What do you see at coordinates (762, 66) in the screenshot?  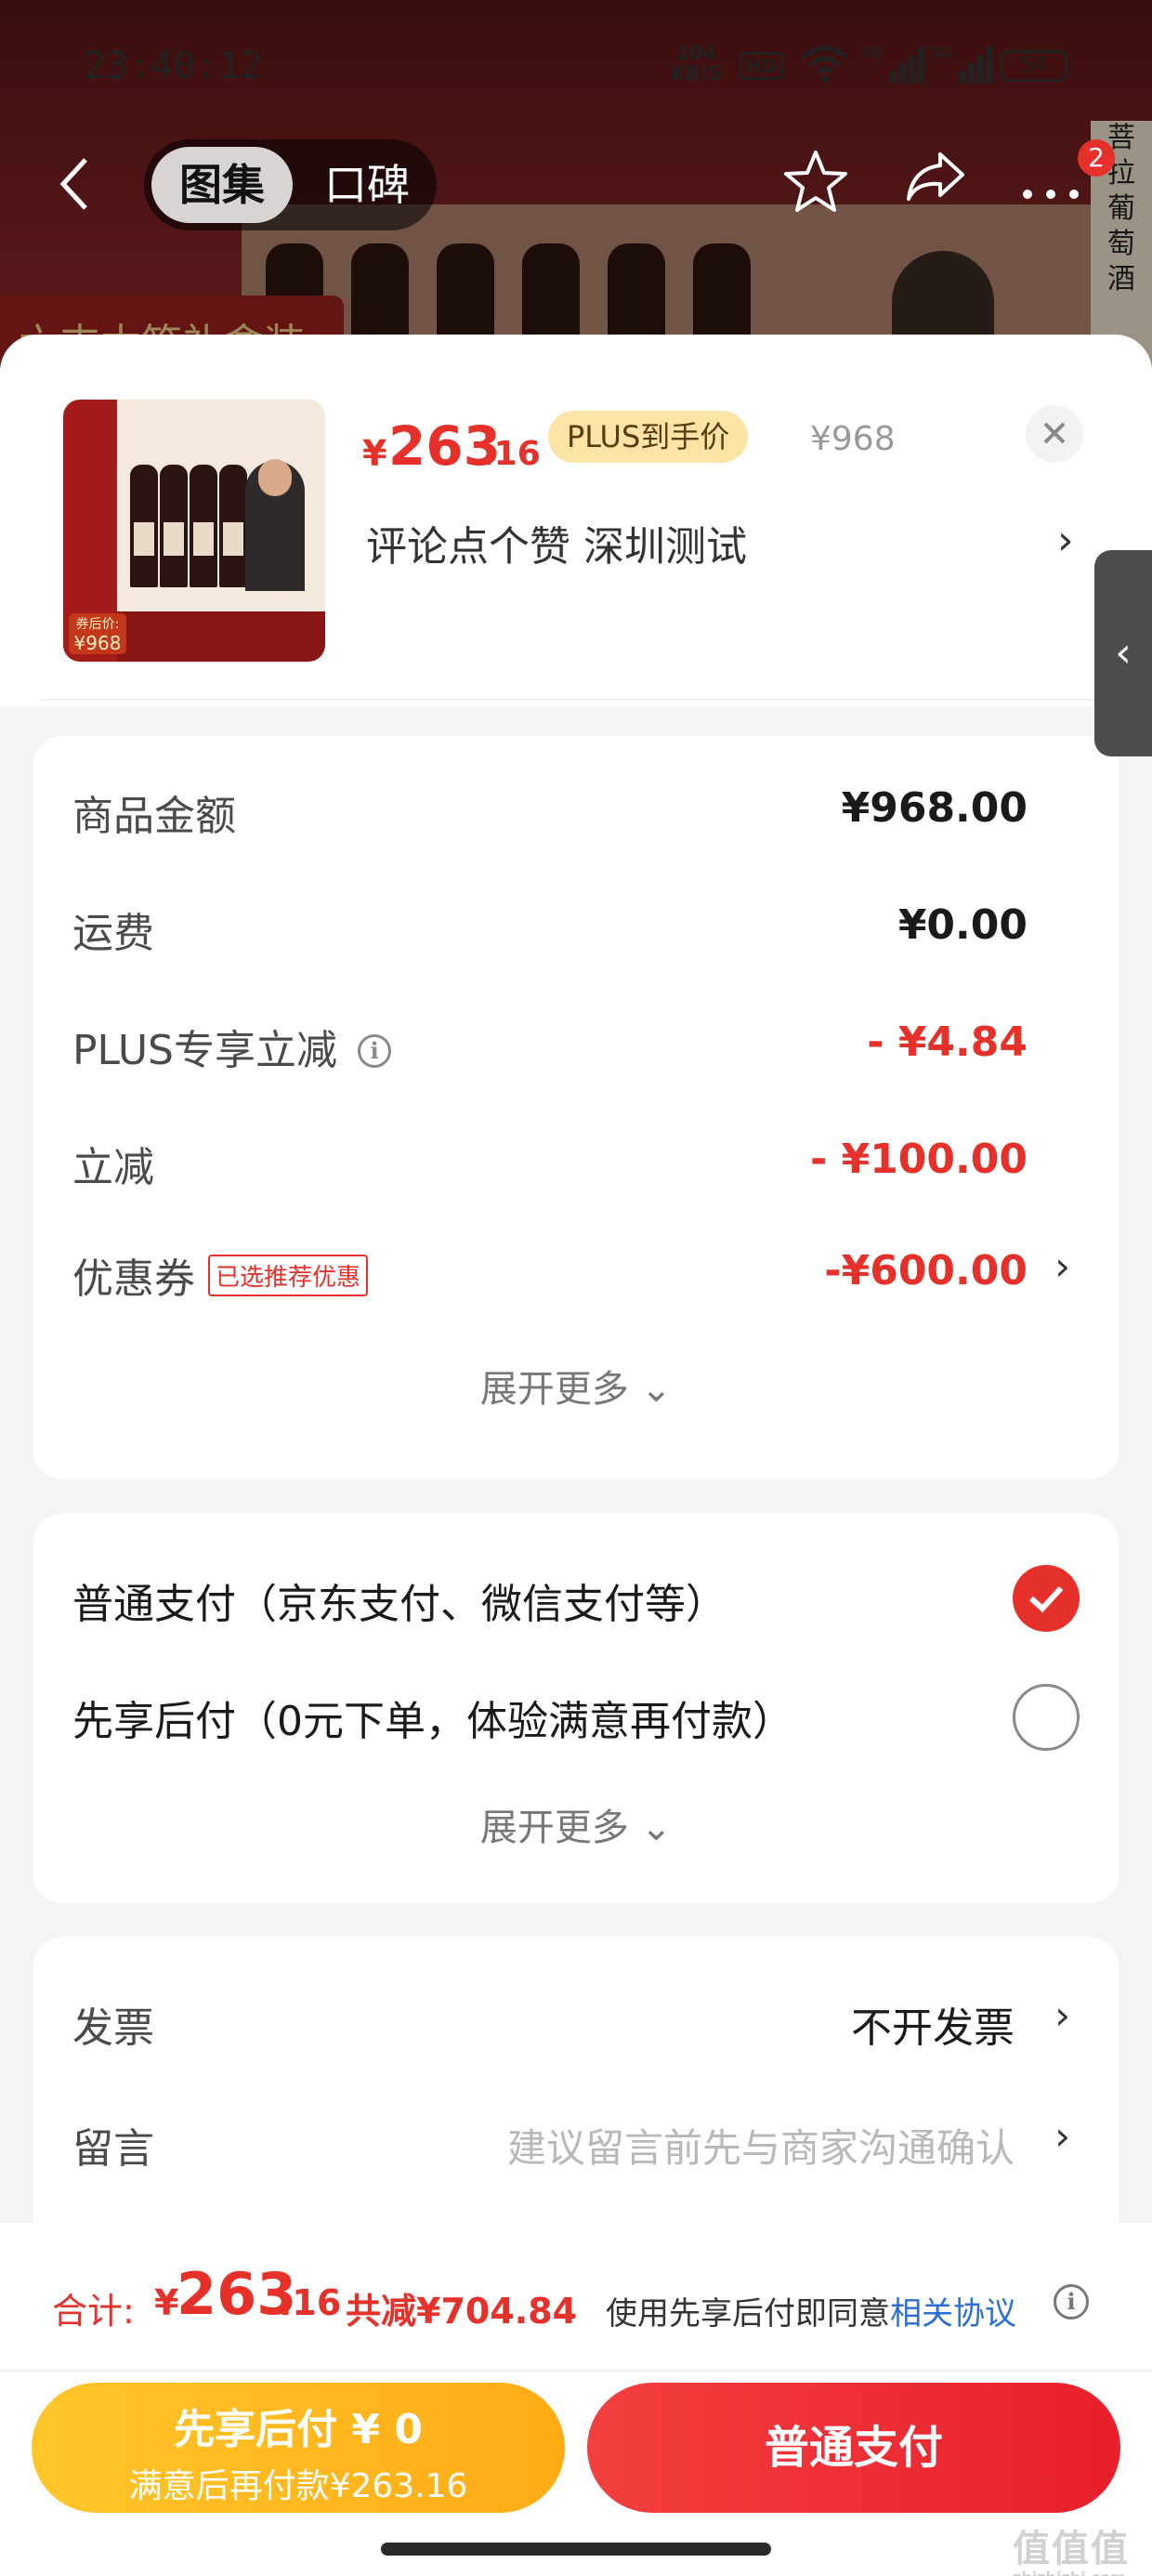 I see `hd-icon: HD` at bounding box center [762, 66].